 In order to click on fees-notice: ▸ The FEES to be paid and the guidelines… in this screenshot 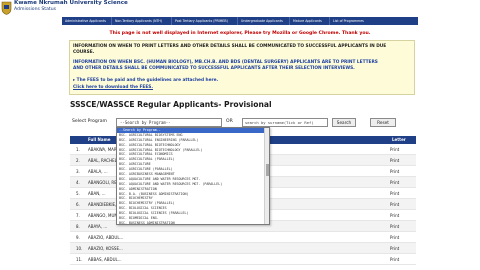, I will do `click(146, 80)`.